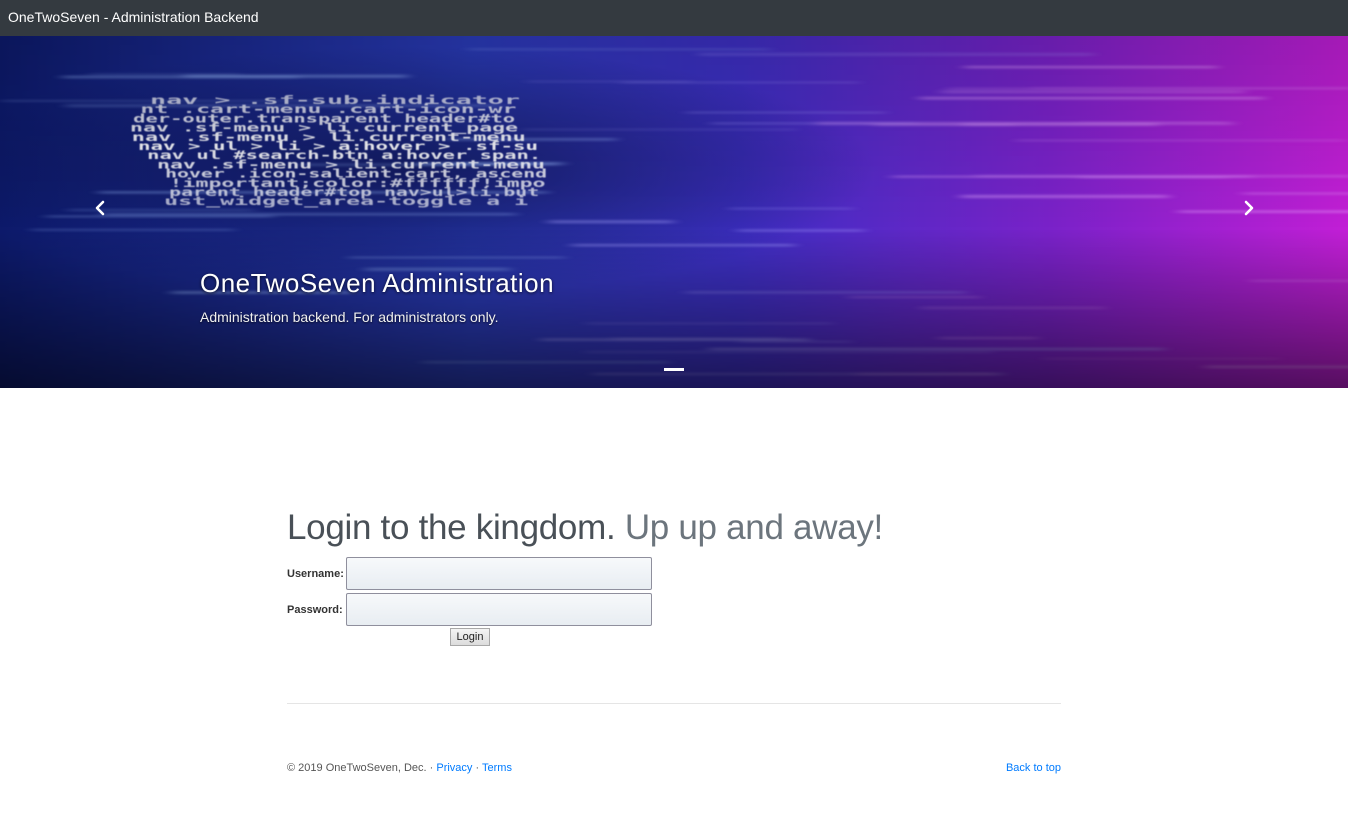  What do you see at coordinates (470, 637) in the screenshot?
I see `login-button: Login` at bounding box center [470, 637].